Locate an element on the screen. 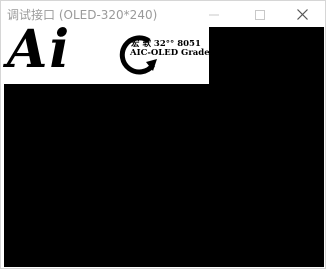 The height and width of the screenshot is (269, 326). logo-brand-text: Ai is located at coordinates (39, 49).